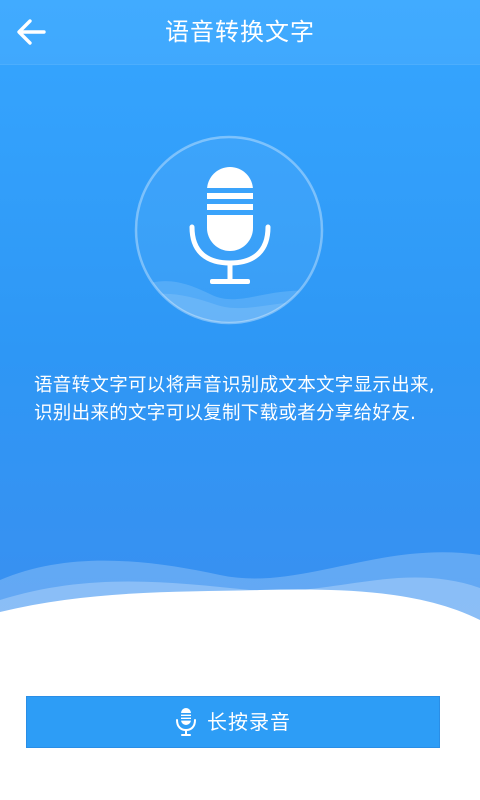 The width and height of the screenshot is (480, 800). Describe the element at coordinates (229, 230) in the screenshot. I see `microphone-illustration` at that location.